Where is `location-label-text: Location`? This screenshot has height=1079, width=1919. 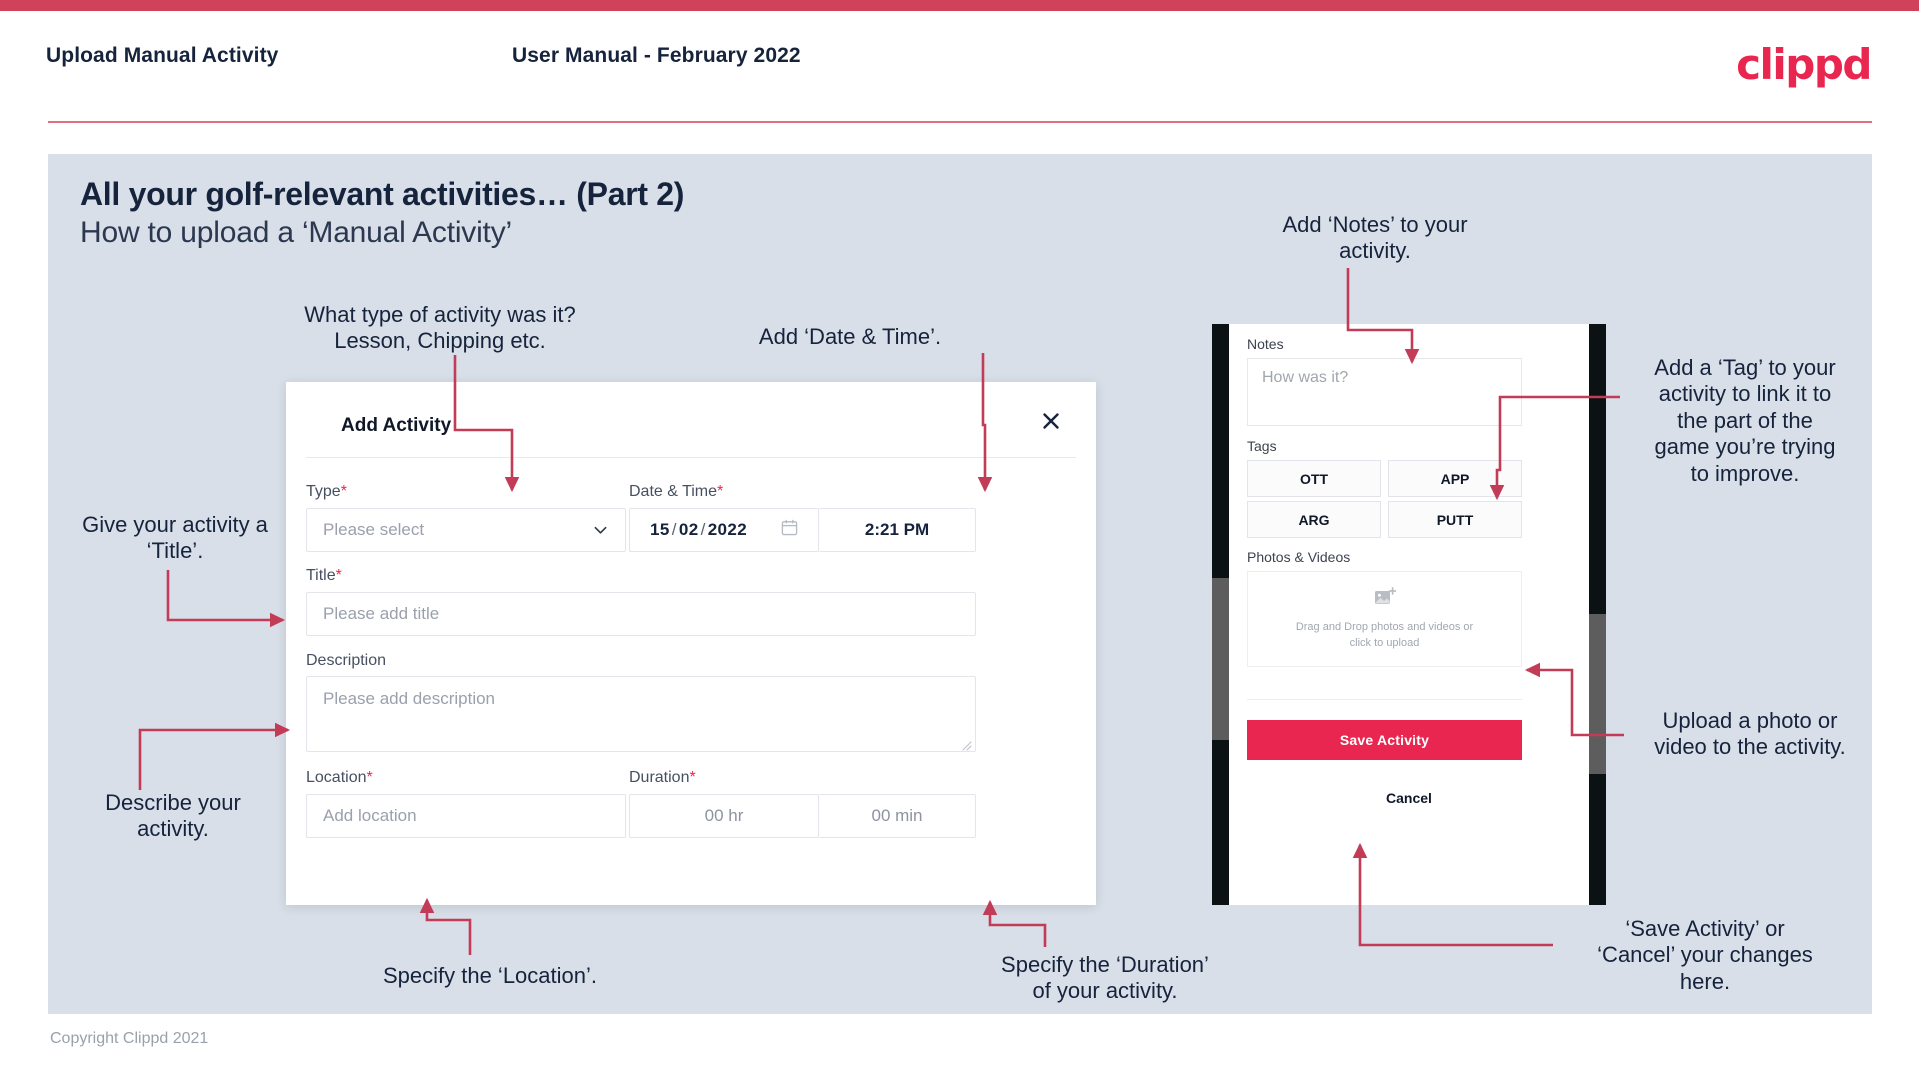 location-label-text: Location is located at coordinates (336, 777).